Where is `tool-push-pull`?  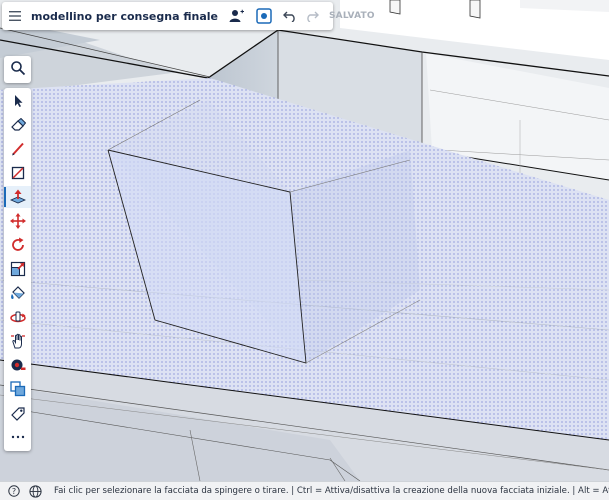 tool-push-pull is located at coordinates (17, 197).